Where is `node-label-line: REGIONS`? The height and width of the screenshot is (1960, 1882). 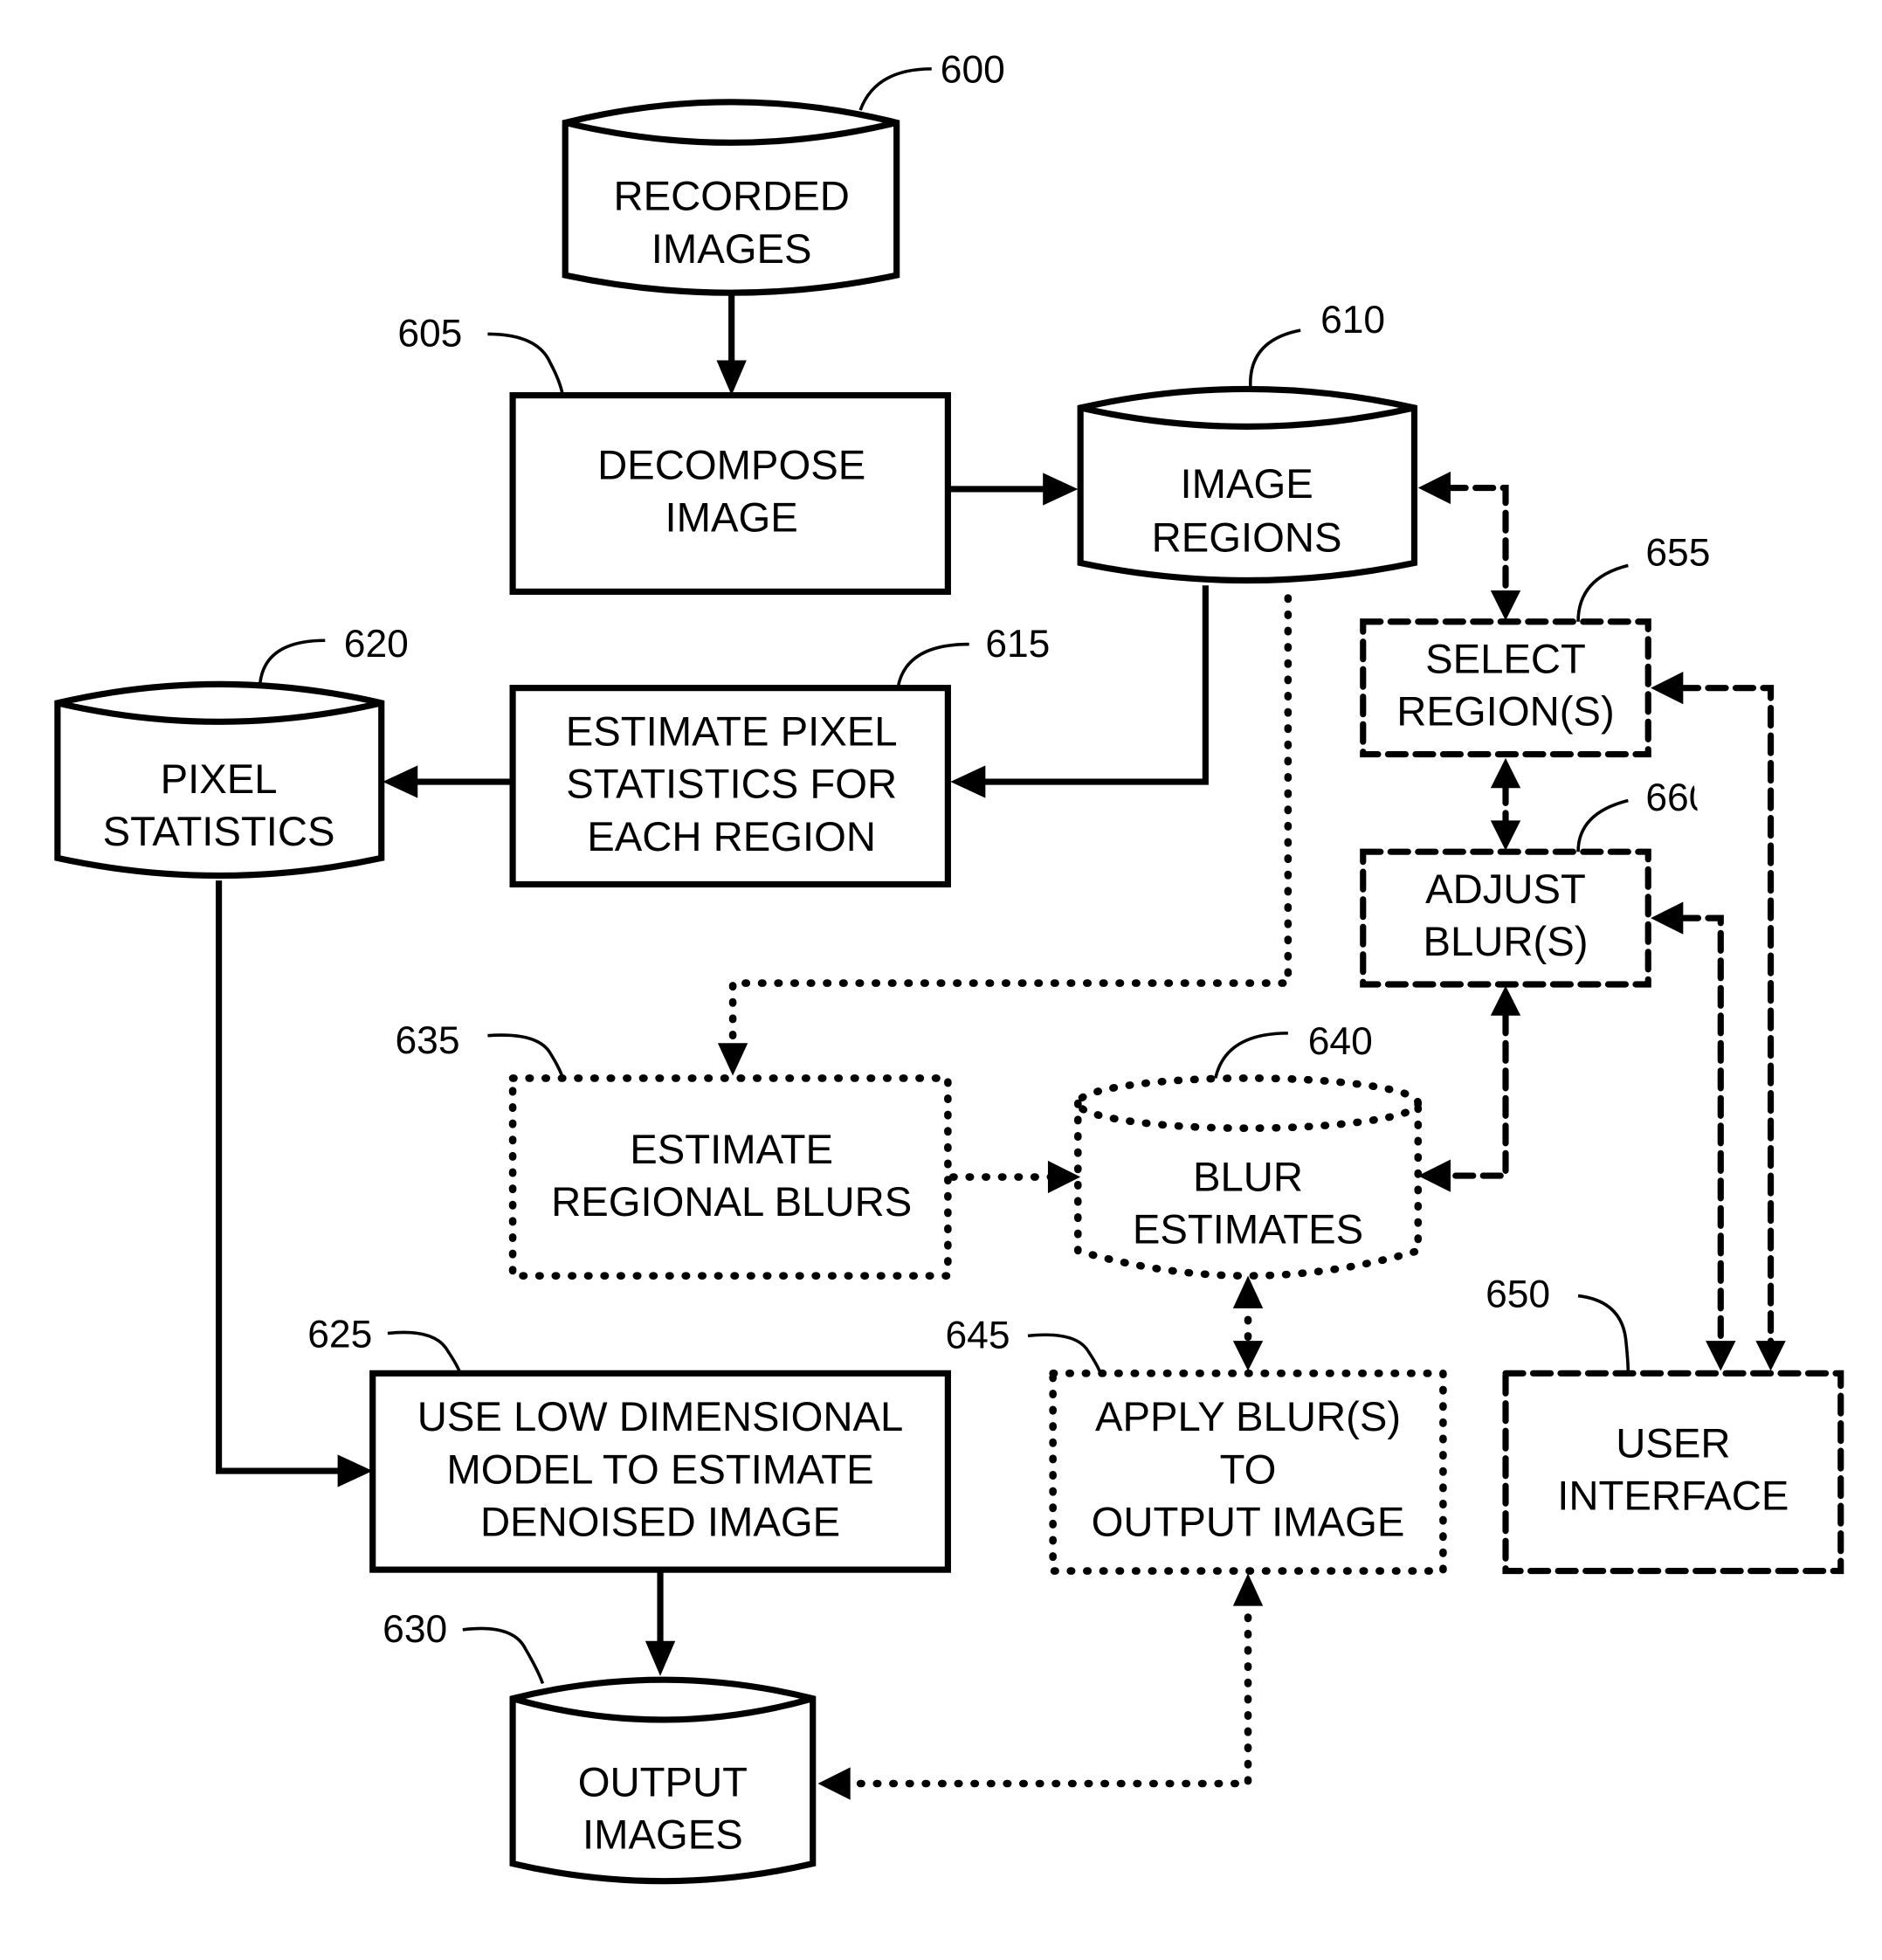 node-label-line: REGIONS is located at coordinates (1247, 538).